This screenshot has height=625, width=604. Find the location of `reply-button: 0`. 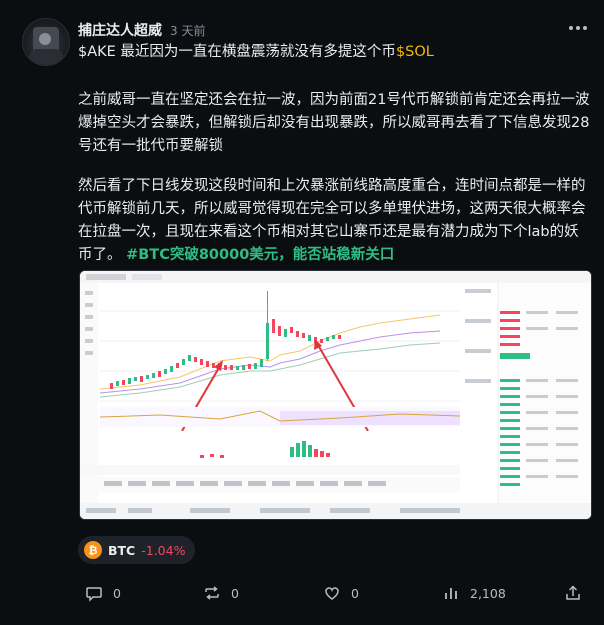

reply-button: 0 is located at coordinates (103, 593).